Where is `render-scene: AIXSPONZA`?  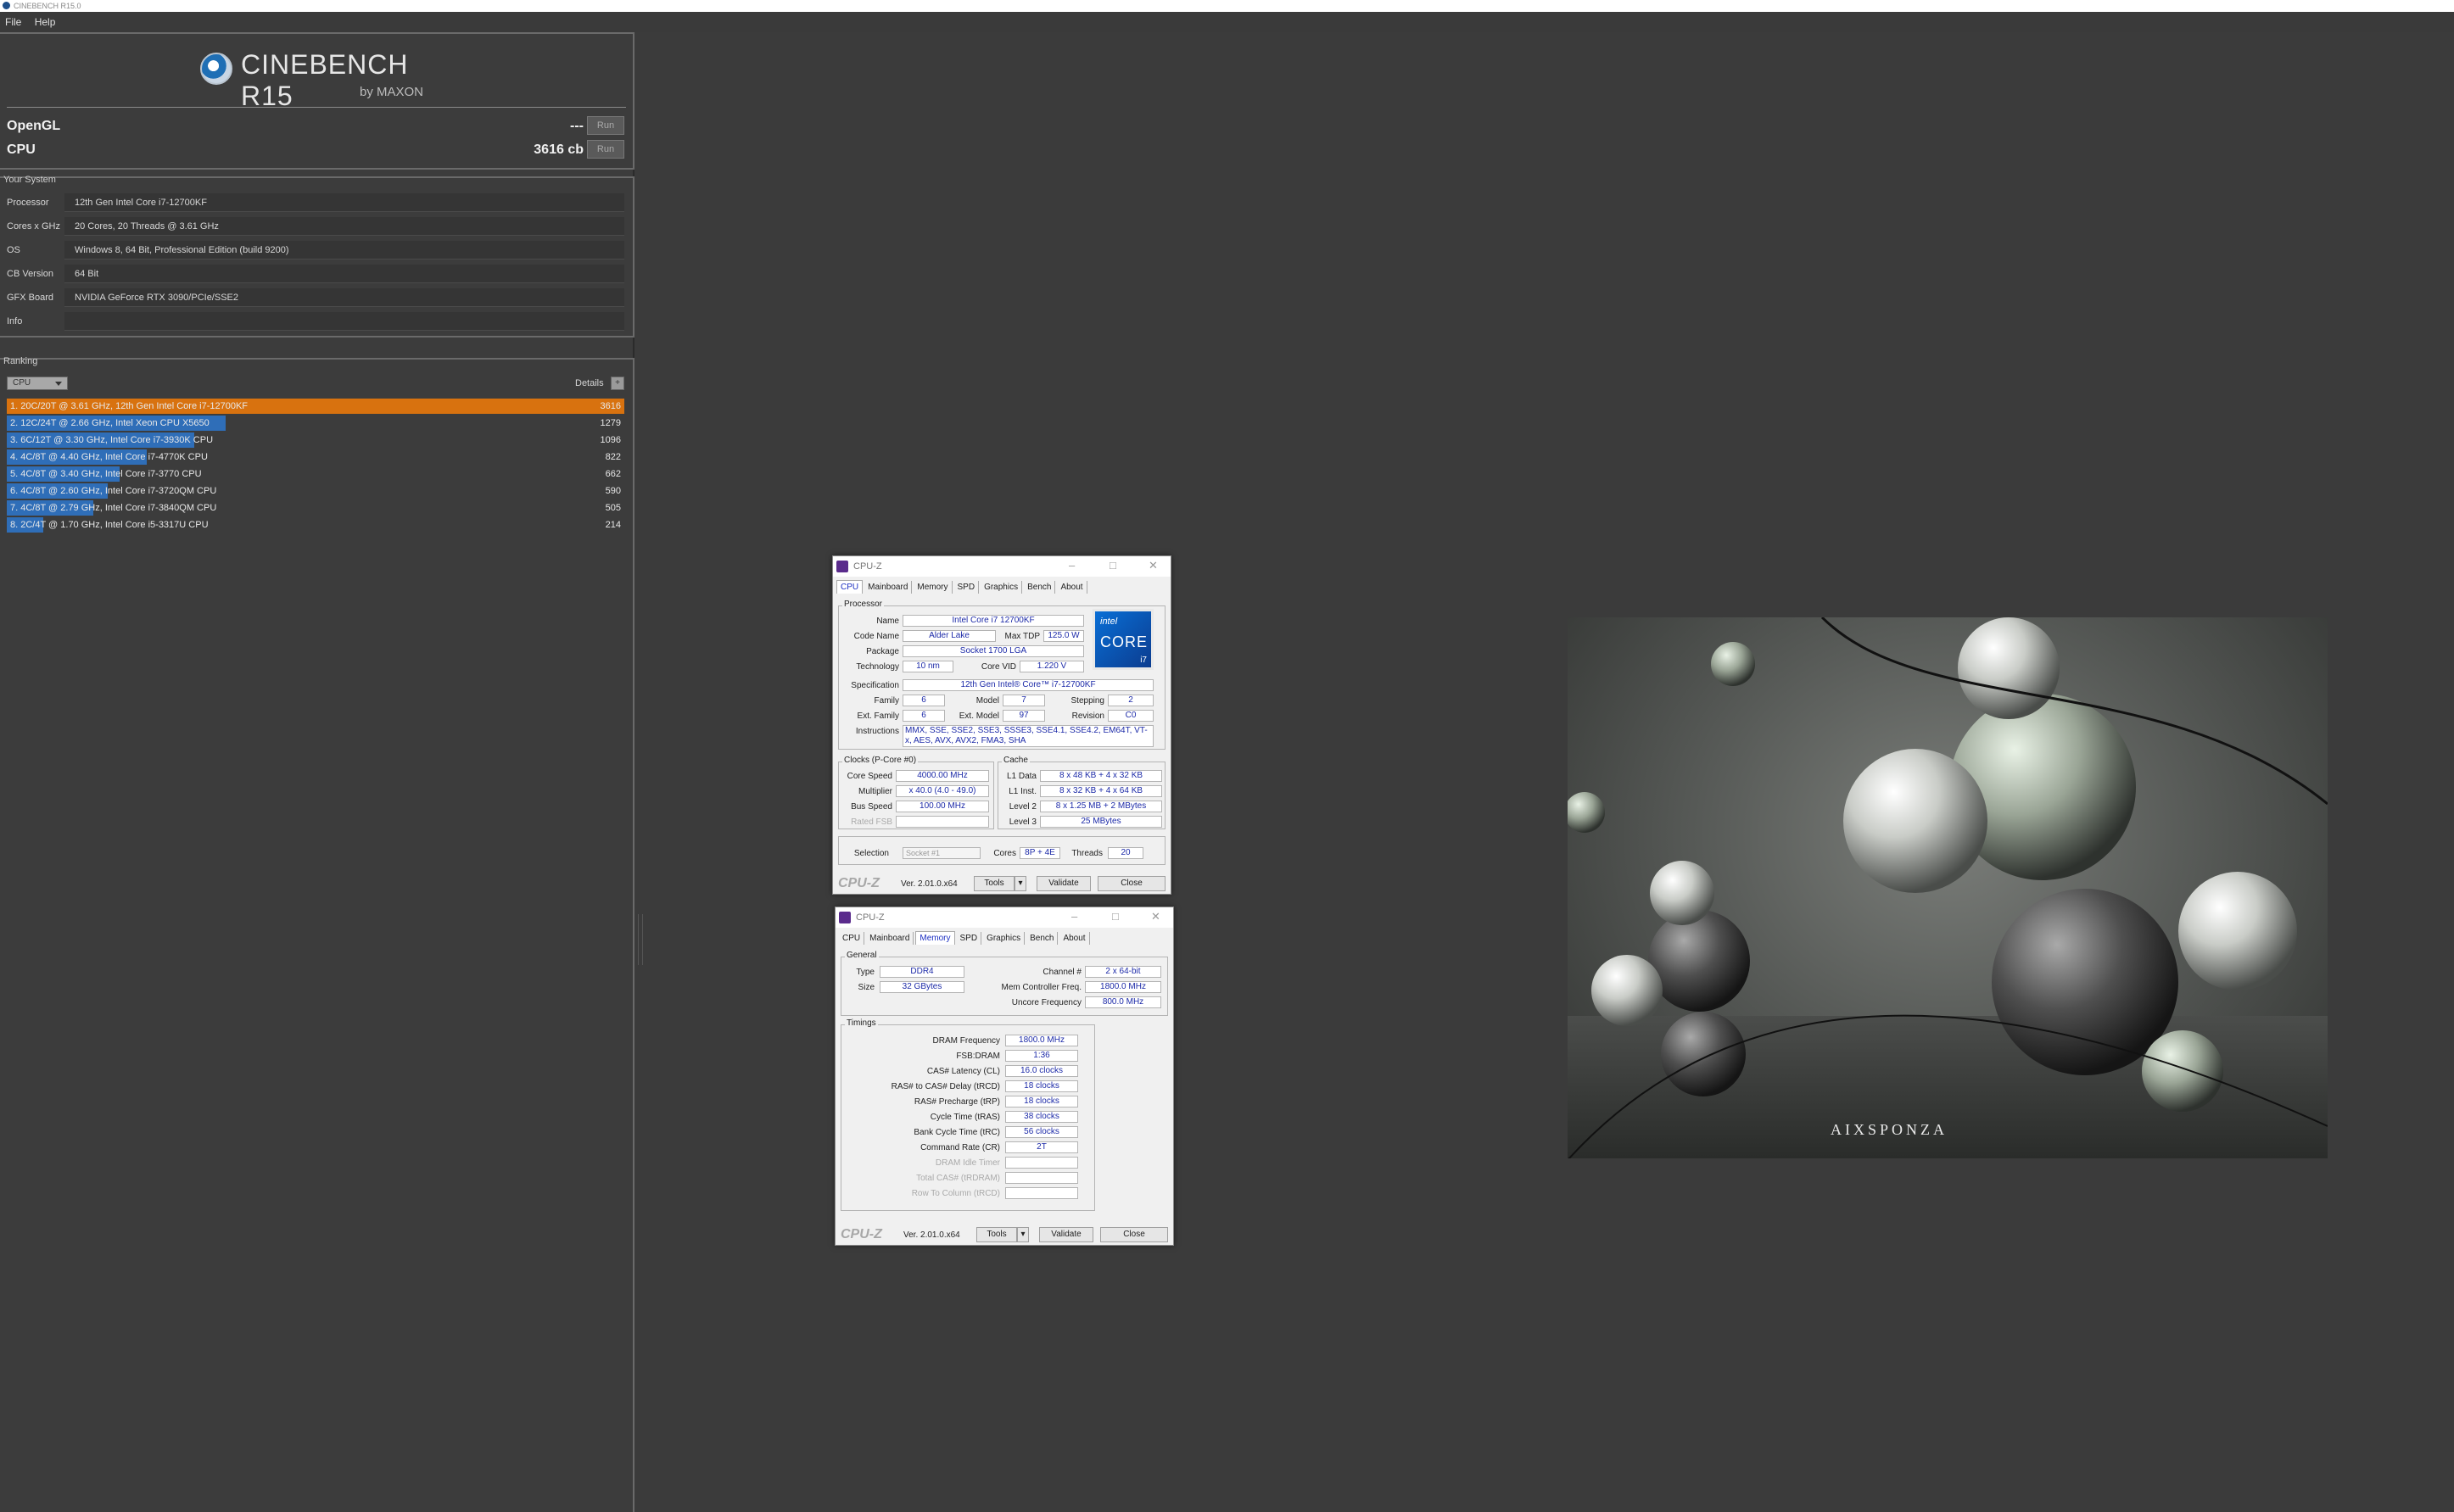 render-scene: AIXSPONZA is located at coordinates (1948, 887).